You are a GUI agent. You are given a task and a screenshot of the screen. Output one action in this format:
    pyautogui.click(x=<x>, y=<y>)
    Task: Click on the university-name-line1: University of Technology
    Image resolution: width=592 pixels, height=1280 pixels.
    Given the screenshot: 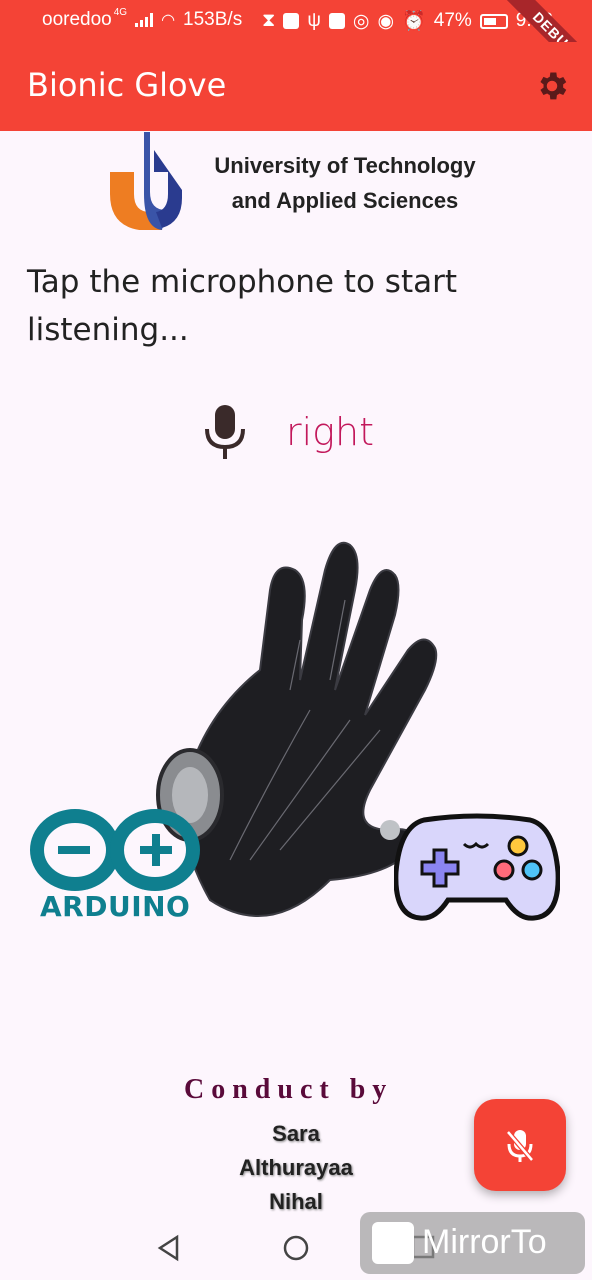 What is the action you would take?
    pyautogui.click(x=345, y=165)
    